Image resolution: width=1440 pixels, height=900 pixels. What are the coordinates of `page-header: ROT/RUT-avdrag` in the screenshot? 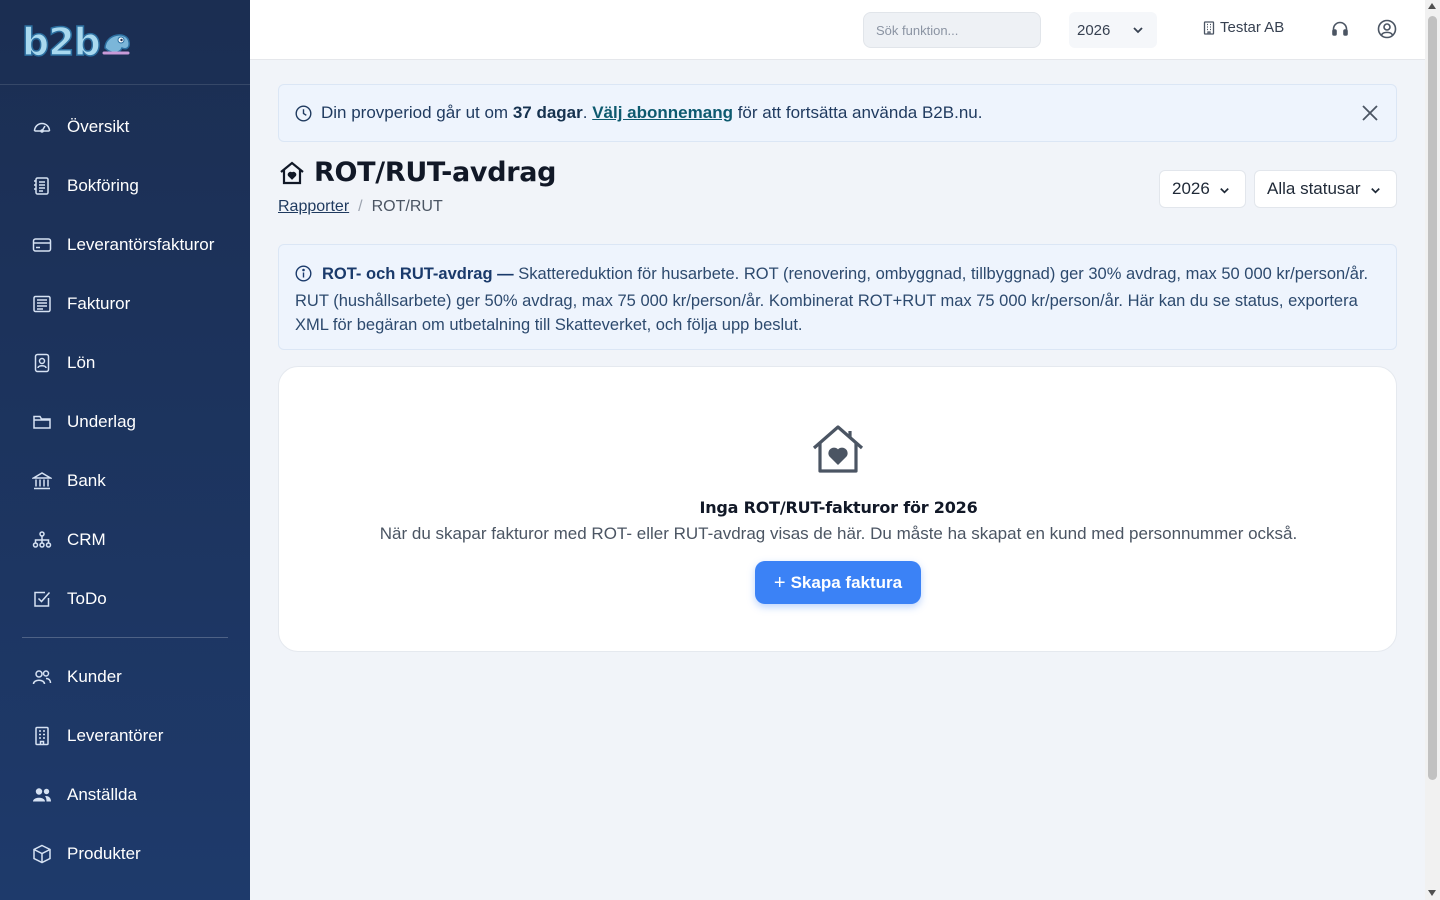 It's located at (417, 172).